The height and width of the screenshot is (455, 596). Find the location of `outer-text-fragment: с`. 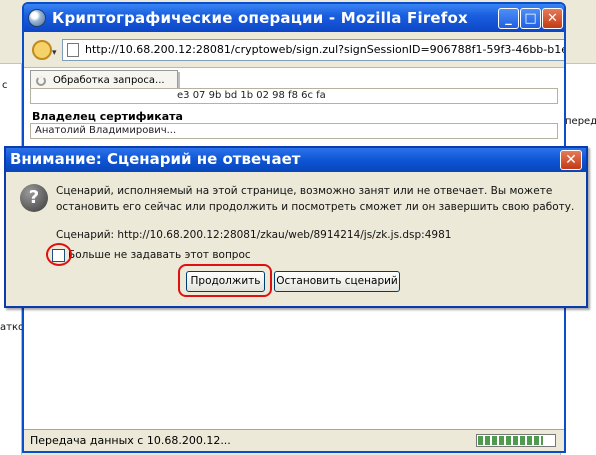

outer-text-fragment: с is located at coordinates (5, 85).